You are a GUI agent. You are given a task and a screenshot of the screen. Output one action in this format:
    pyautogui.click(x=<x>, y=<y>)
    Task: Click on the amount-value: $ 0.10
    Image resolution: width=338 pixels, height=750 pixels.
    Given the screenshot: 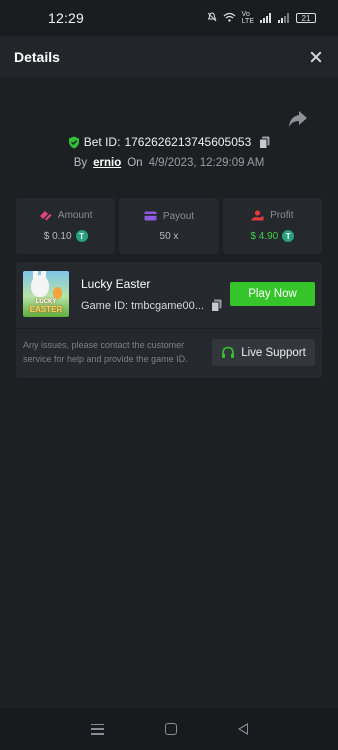 What is the action you would take?
    pyautogui.click(x=57, y=236)
    